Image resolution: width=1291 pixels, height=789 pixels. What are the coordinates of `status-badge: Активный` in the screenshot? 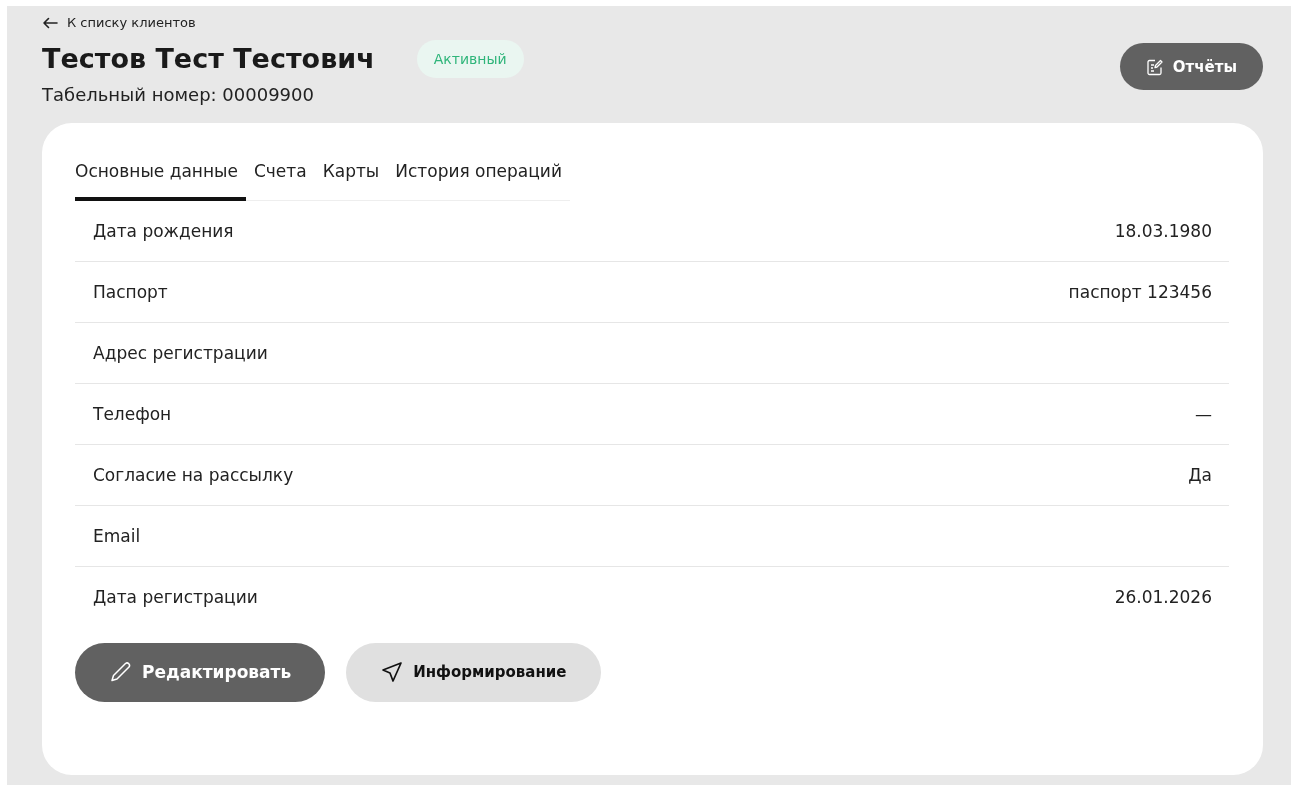 It's located at (470, 58).